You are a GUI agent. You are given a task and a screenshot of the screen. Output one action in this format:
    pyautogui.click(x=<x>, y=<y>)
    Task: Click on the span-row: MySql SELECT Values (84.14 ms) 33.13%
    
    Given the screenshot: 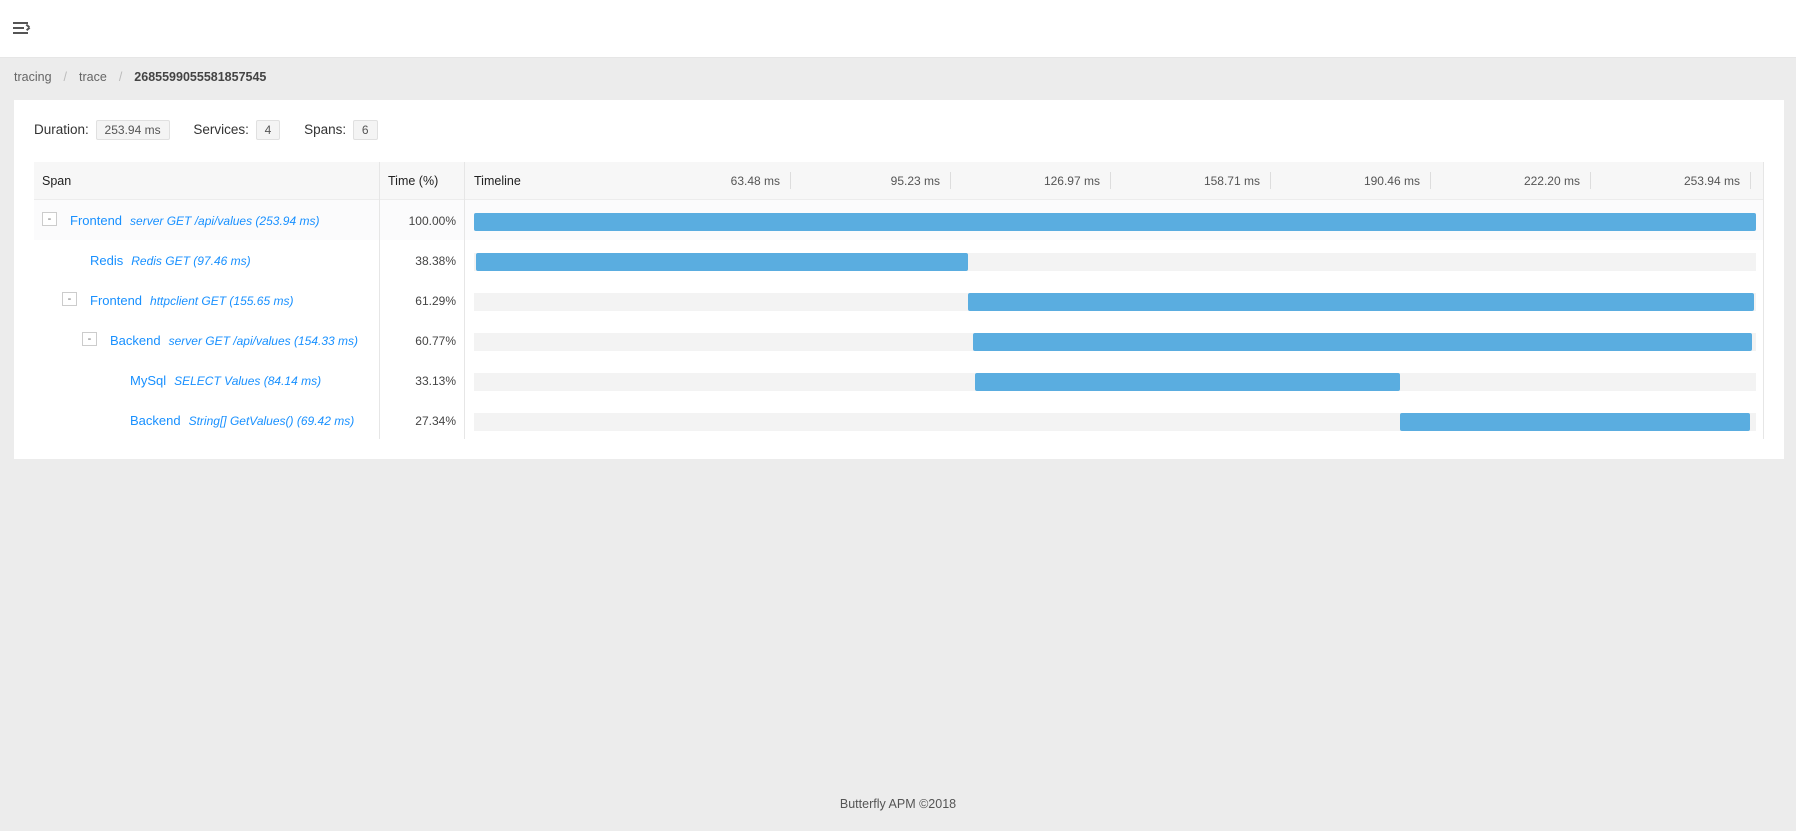 What is the action you would take?
    pyautogui.click(x=899, y=380)
    